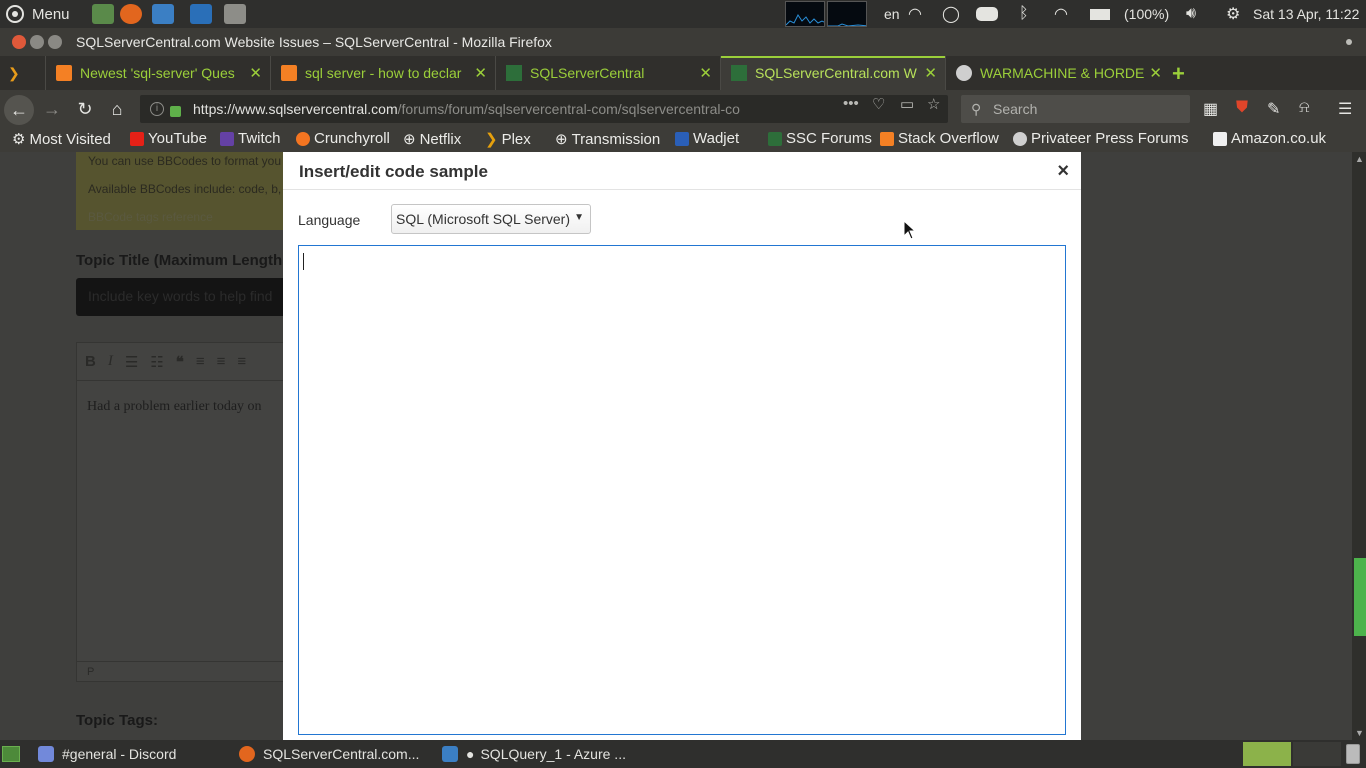  I want to click on hamburger-menu-icon: ☰, so click(1345, 109).